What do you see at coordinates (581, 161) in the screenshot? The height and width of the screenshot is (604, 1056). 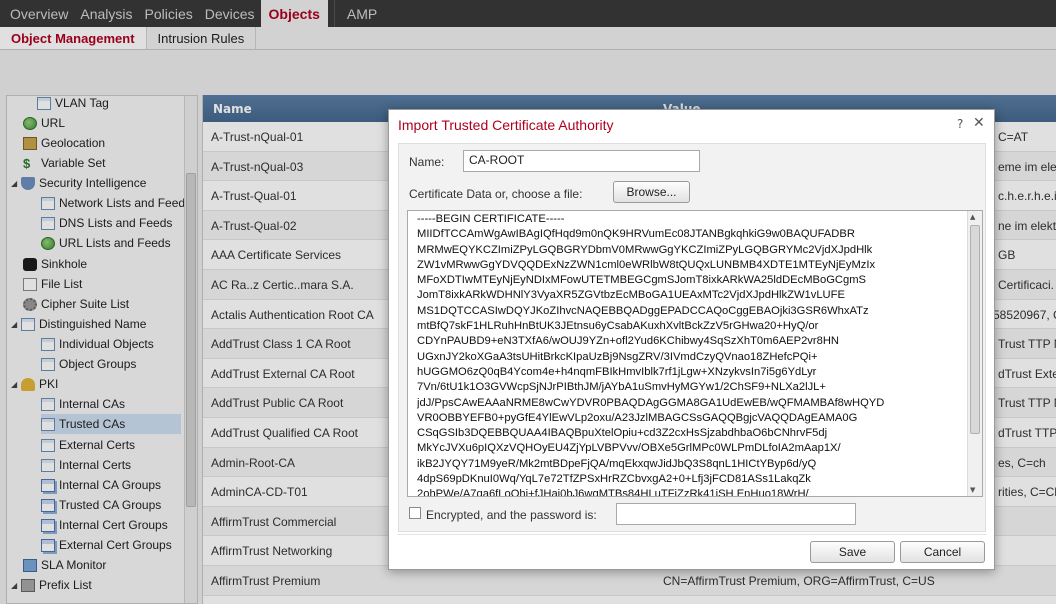 I see `name-input: CA-ROOT` at bounding box center [581, 161].